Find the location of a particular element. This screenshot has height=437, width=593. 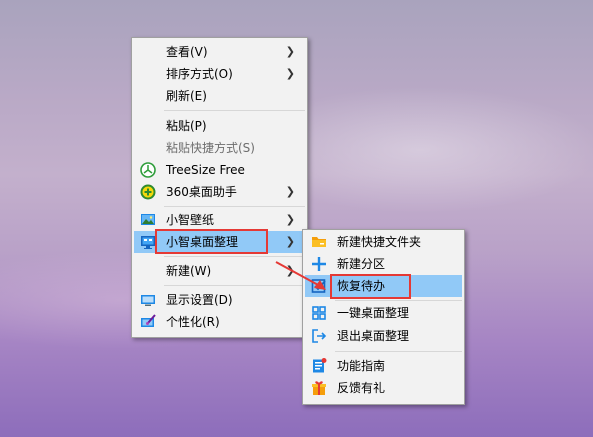

menu-item-label: 小智壁纸 is located at coordinates (190, 220).